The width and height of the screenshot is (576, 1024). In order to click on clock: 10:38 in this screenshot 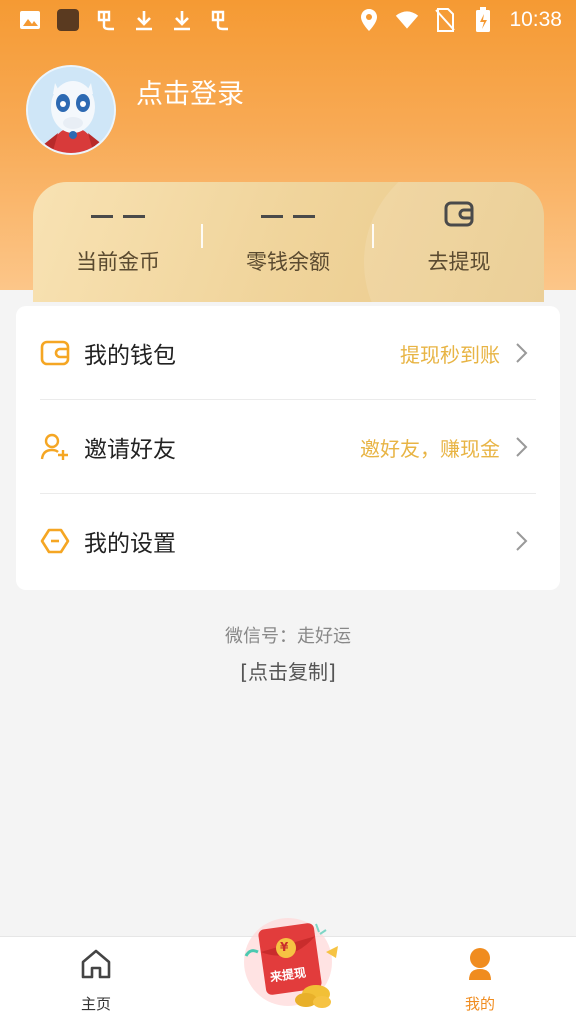, I will do `click(535, 19)`.